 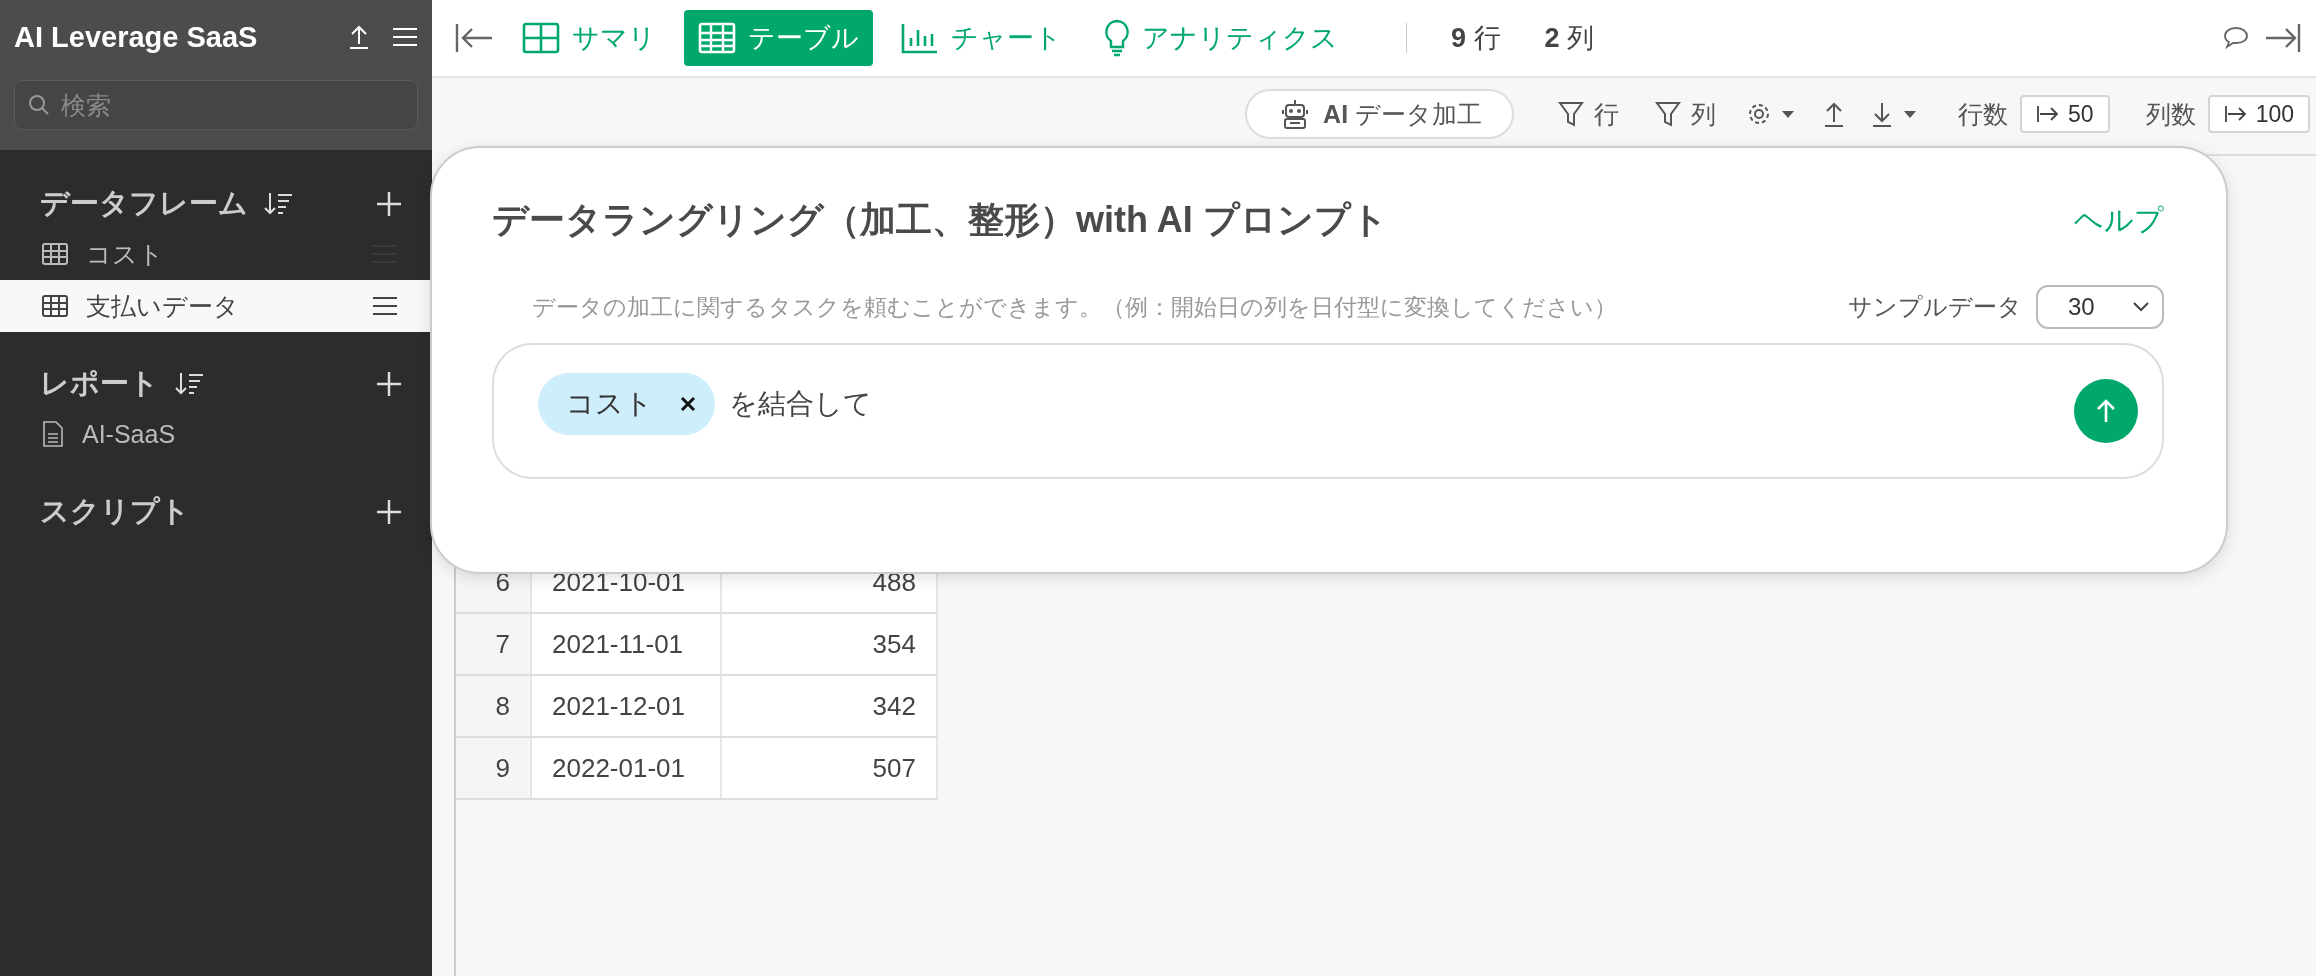 What do you see at coordinates (115, 511) in the screenshot?
I see `section-title: スクリプト` at bounding box center [115, 511].